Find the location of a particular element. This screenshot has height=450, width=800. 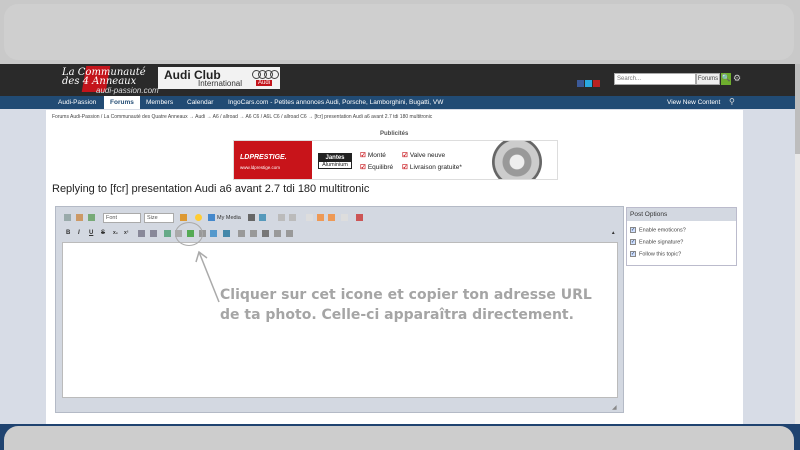

editor-toolbar-top: Font Size My Media is located at coordinates (339, 218).